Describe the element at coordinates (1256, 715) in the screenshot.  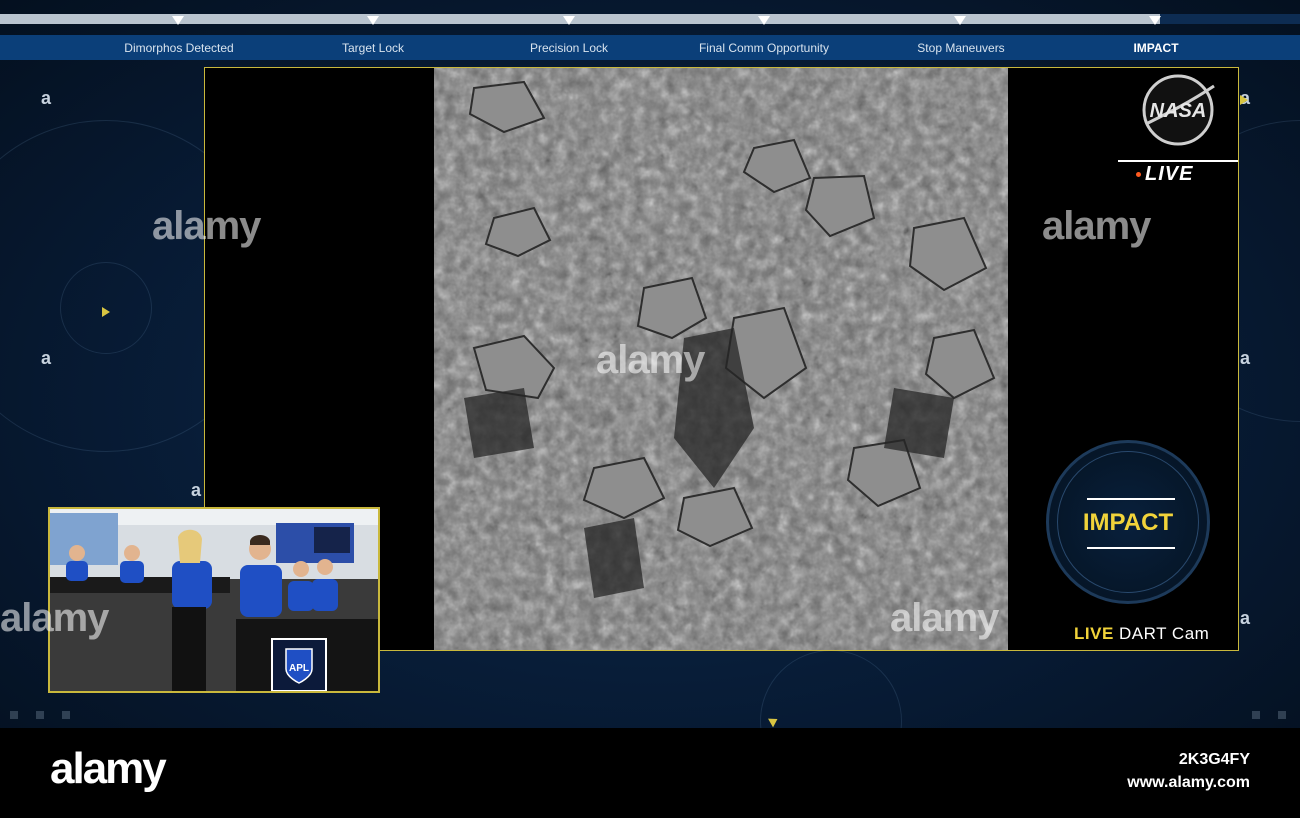
I see `settings-icon` at that location.